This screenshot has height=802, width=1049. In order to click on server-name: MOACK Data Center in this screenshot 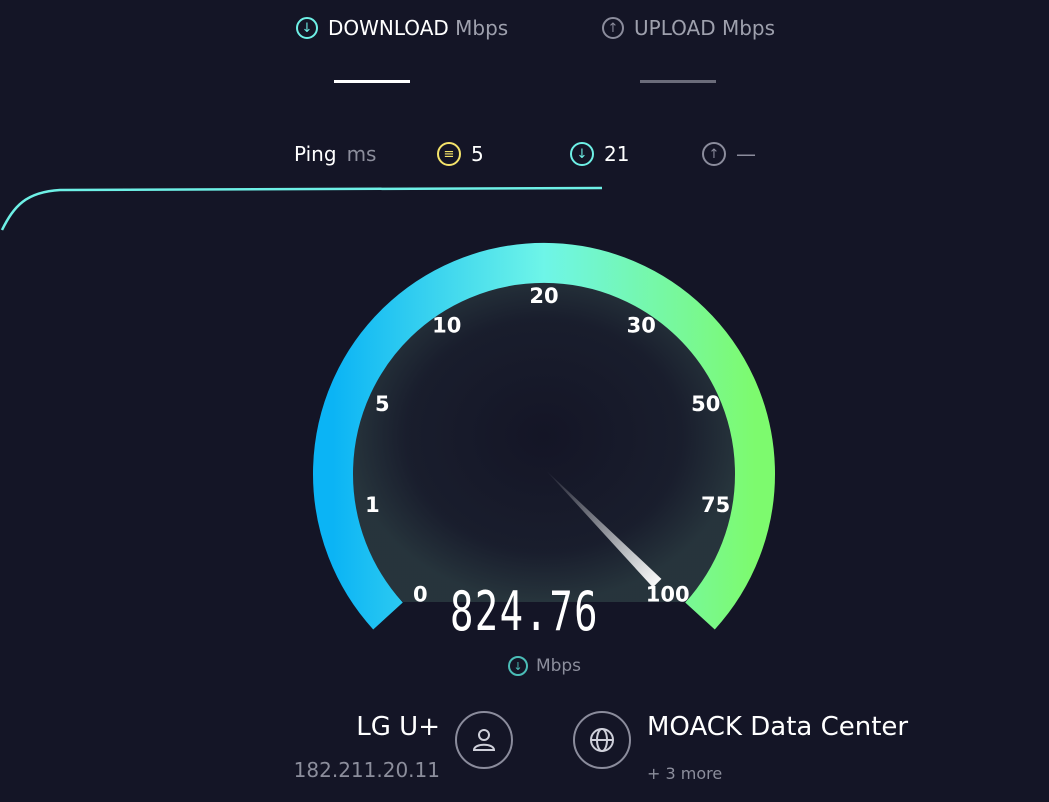, I will do `click(778, 727)`.